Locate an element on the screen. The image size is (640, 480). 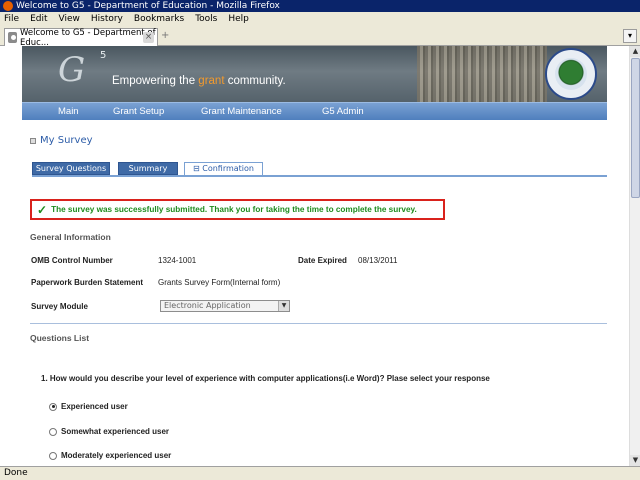
paperwork-burden-value: Grants Survey Form(Internal form) is located at coordinates (219, 282).